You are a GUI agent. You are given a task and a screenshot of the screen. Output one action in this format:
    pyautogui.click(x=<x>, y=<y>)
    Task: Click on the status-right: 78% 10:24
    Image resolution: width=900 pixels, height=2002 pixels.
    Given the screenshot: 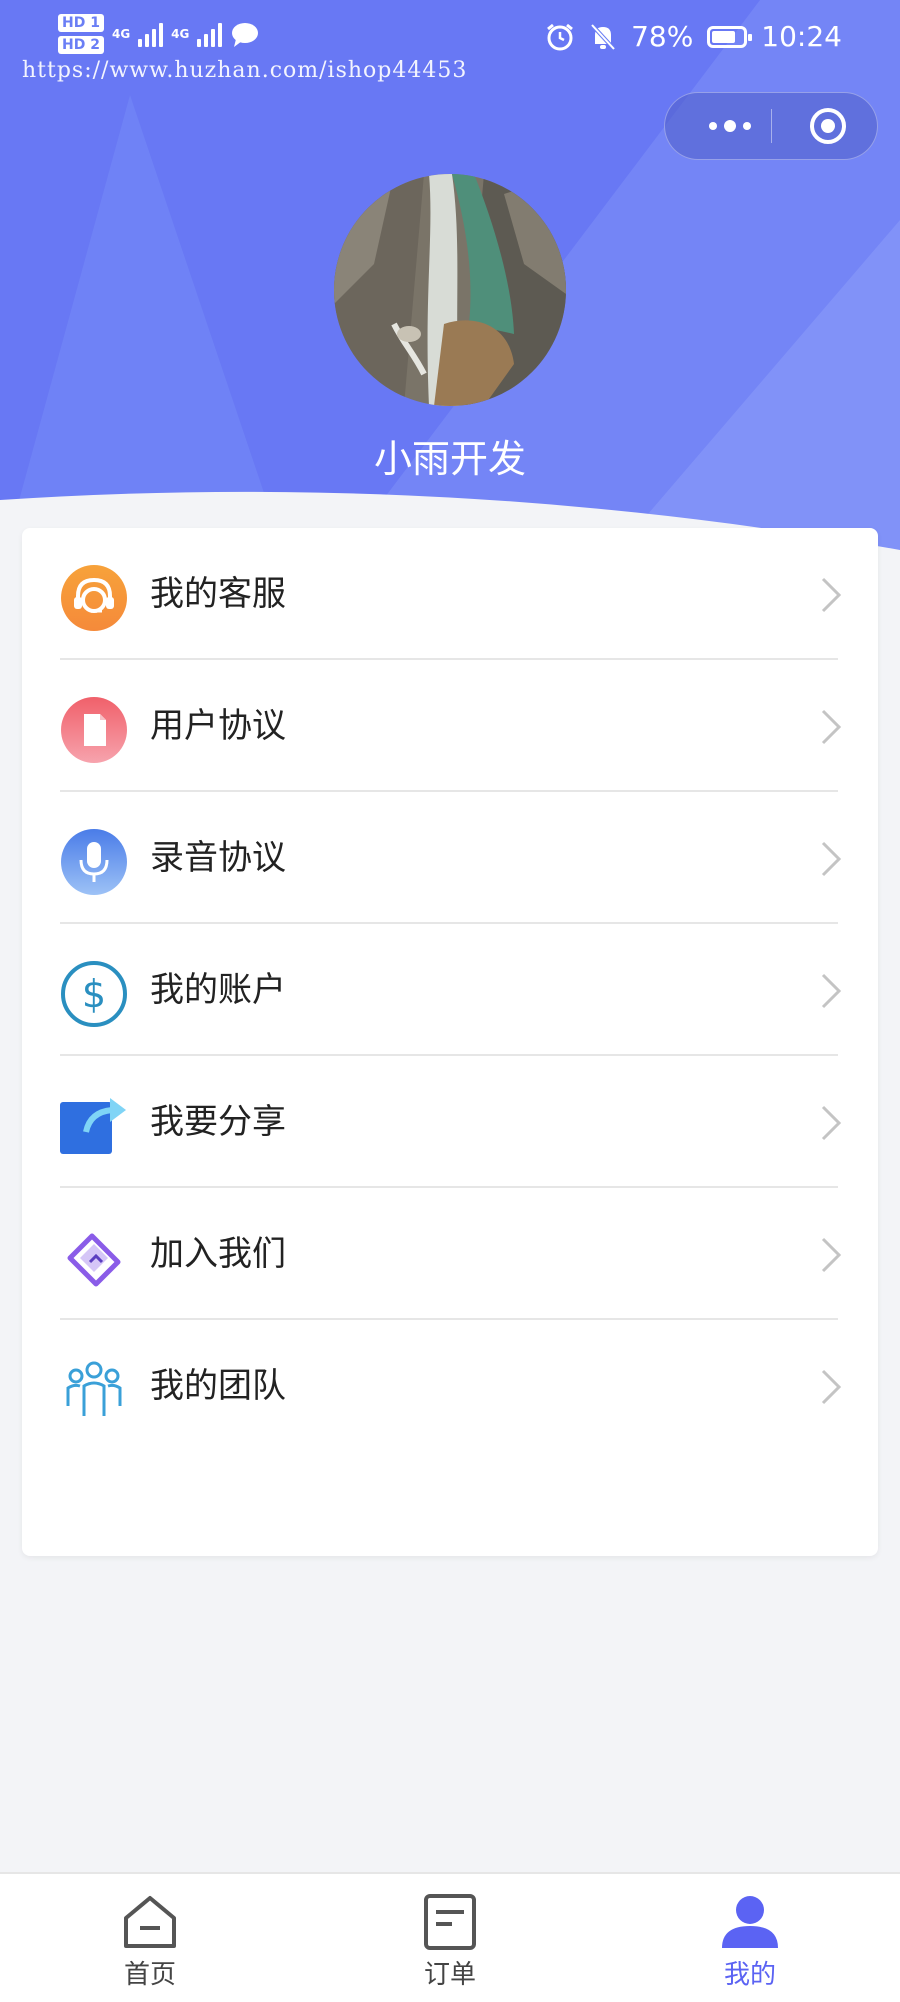 What is the action you would take?
    pyautogui.click(x=693, y=36)
    